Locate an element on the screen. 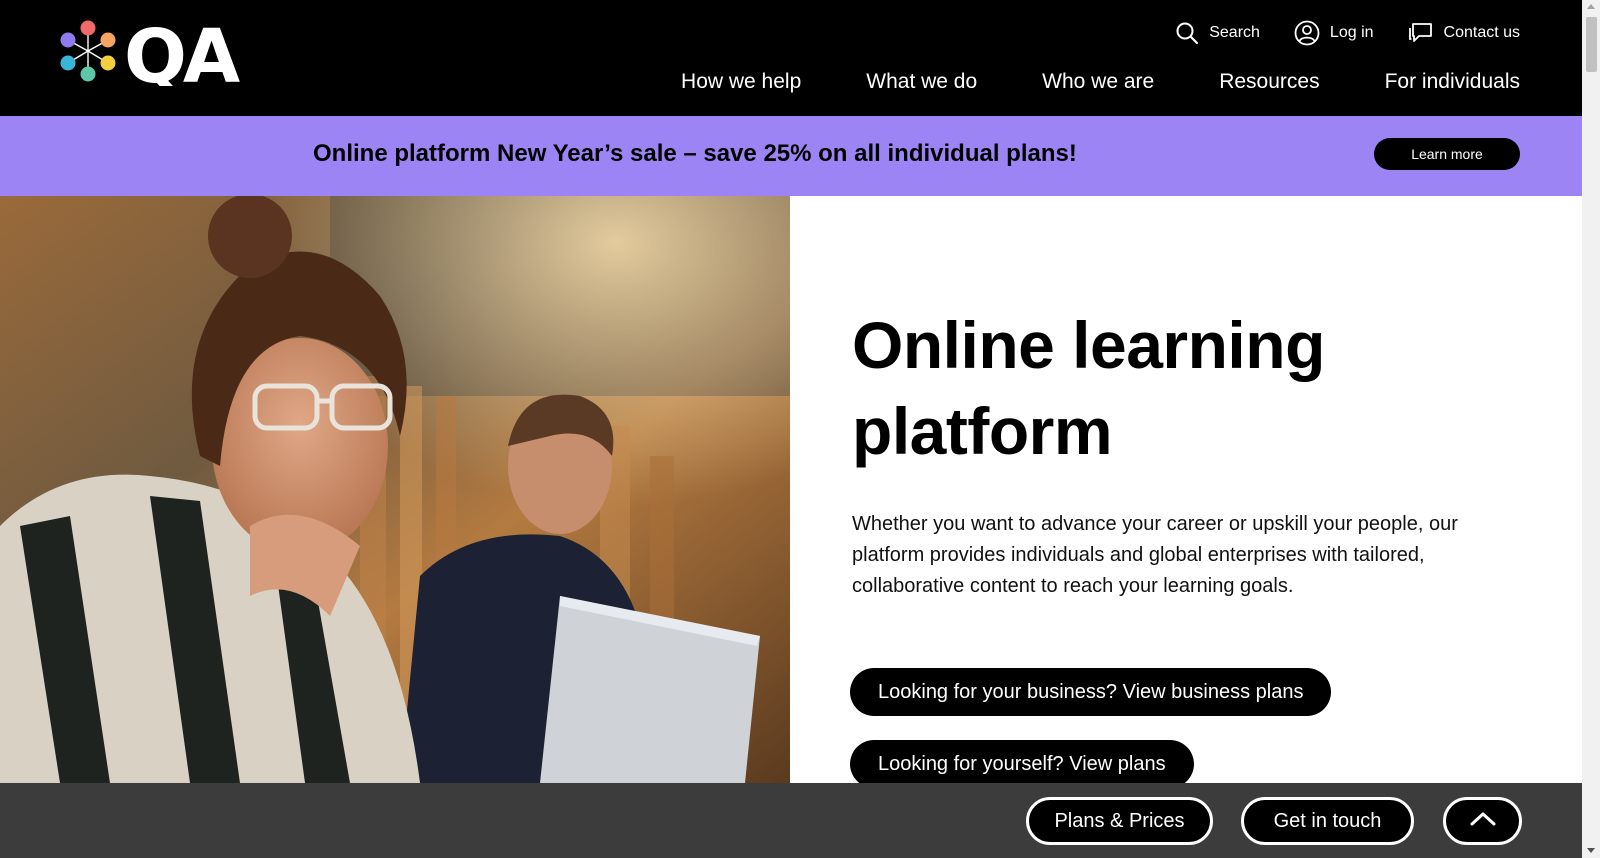 The height and width of the screenshot is (858, 1600). user-icon is located at coordinates (1307, 33).